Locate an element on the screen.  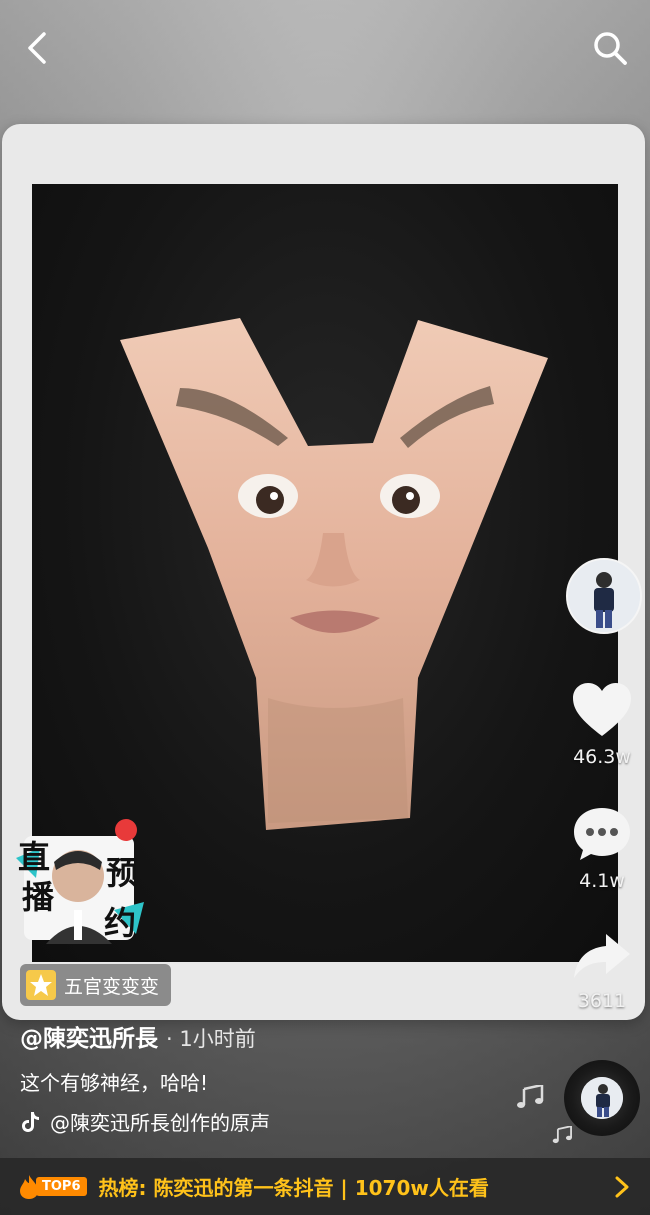
effect-sparkle-icon is located at coordinates (41, 985).